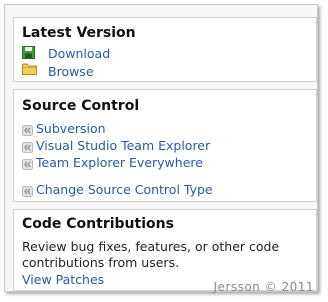  What do you see at coordinates (101, 262) in the screenshot?
I see `code-contributions-description-line2: contributions from users.` at bounding box center [101, 262].